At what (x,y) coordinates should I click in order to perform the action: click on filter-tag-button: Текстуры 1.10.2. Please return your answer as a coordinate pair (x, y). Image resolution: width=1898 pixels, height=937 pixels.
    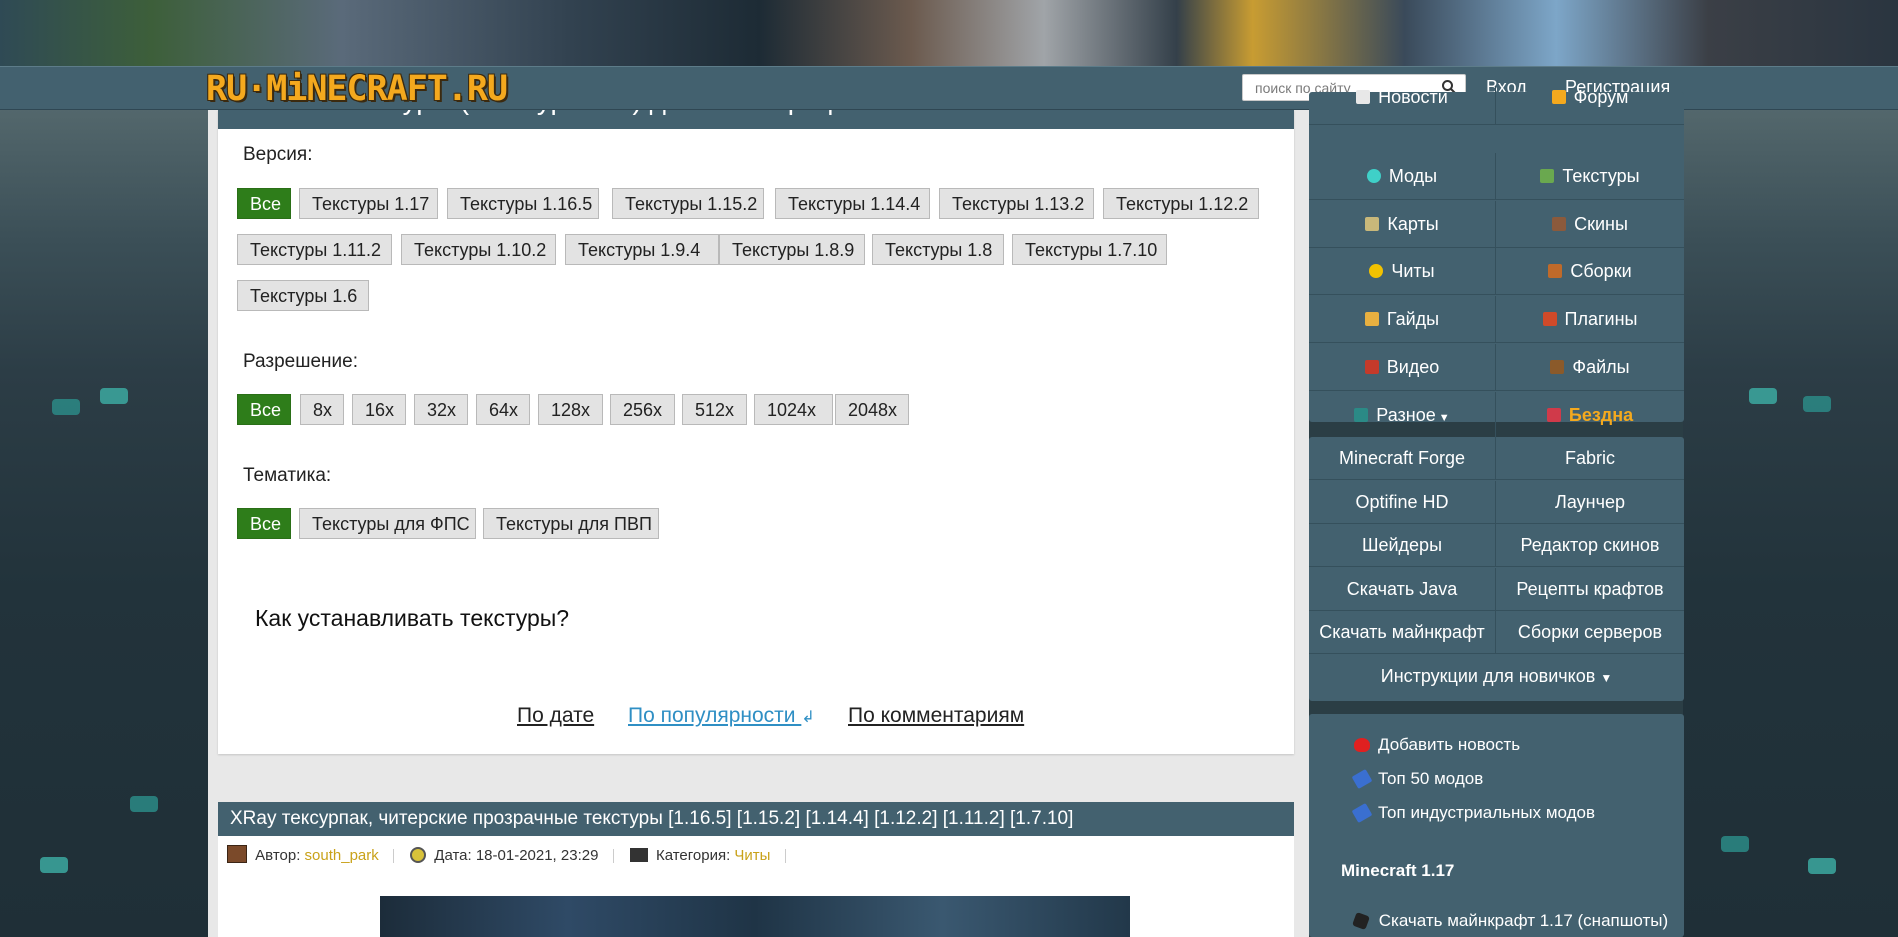
    Looking at the image, I should click on (478, 249).